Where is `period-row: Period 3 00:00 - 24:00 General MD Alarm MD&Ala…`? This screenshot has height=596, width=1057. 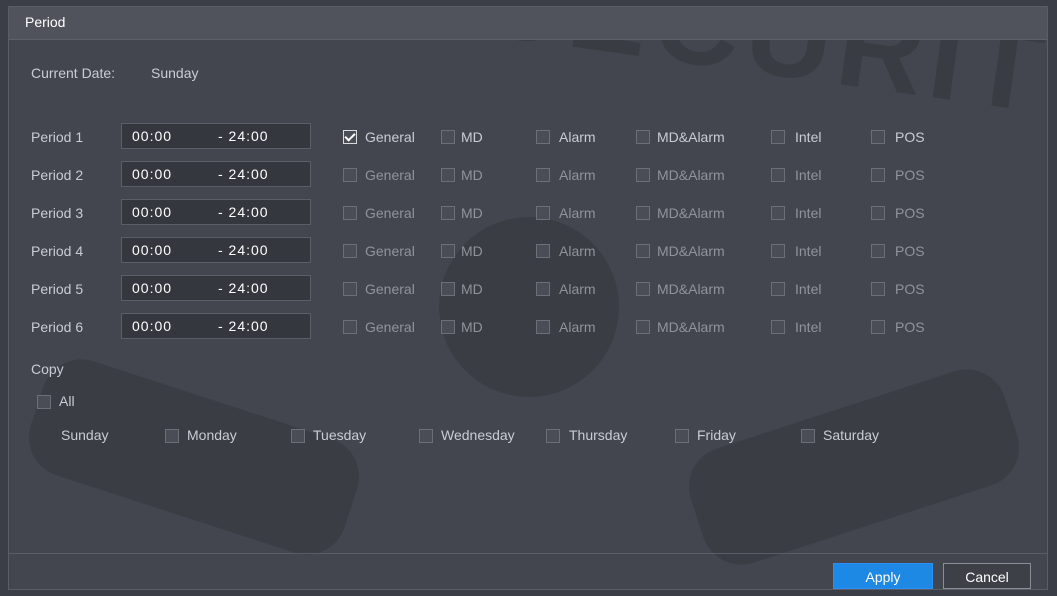
period-row: Period 3 00:00 - 24:00 General MD Alarm MD&Ala… is located at coordinates (528, 214).